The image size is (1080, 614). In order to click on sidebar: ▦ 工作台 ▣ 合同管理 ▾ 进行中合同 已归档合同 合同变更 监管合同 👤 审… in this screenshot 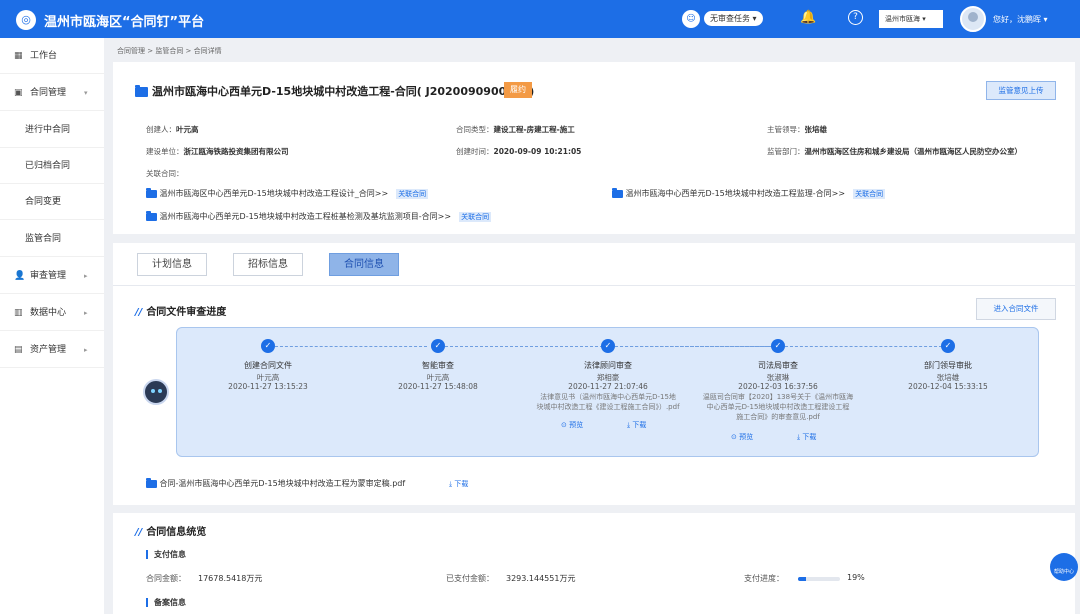, I will do `click(52, 326)`.